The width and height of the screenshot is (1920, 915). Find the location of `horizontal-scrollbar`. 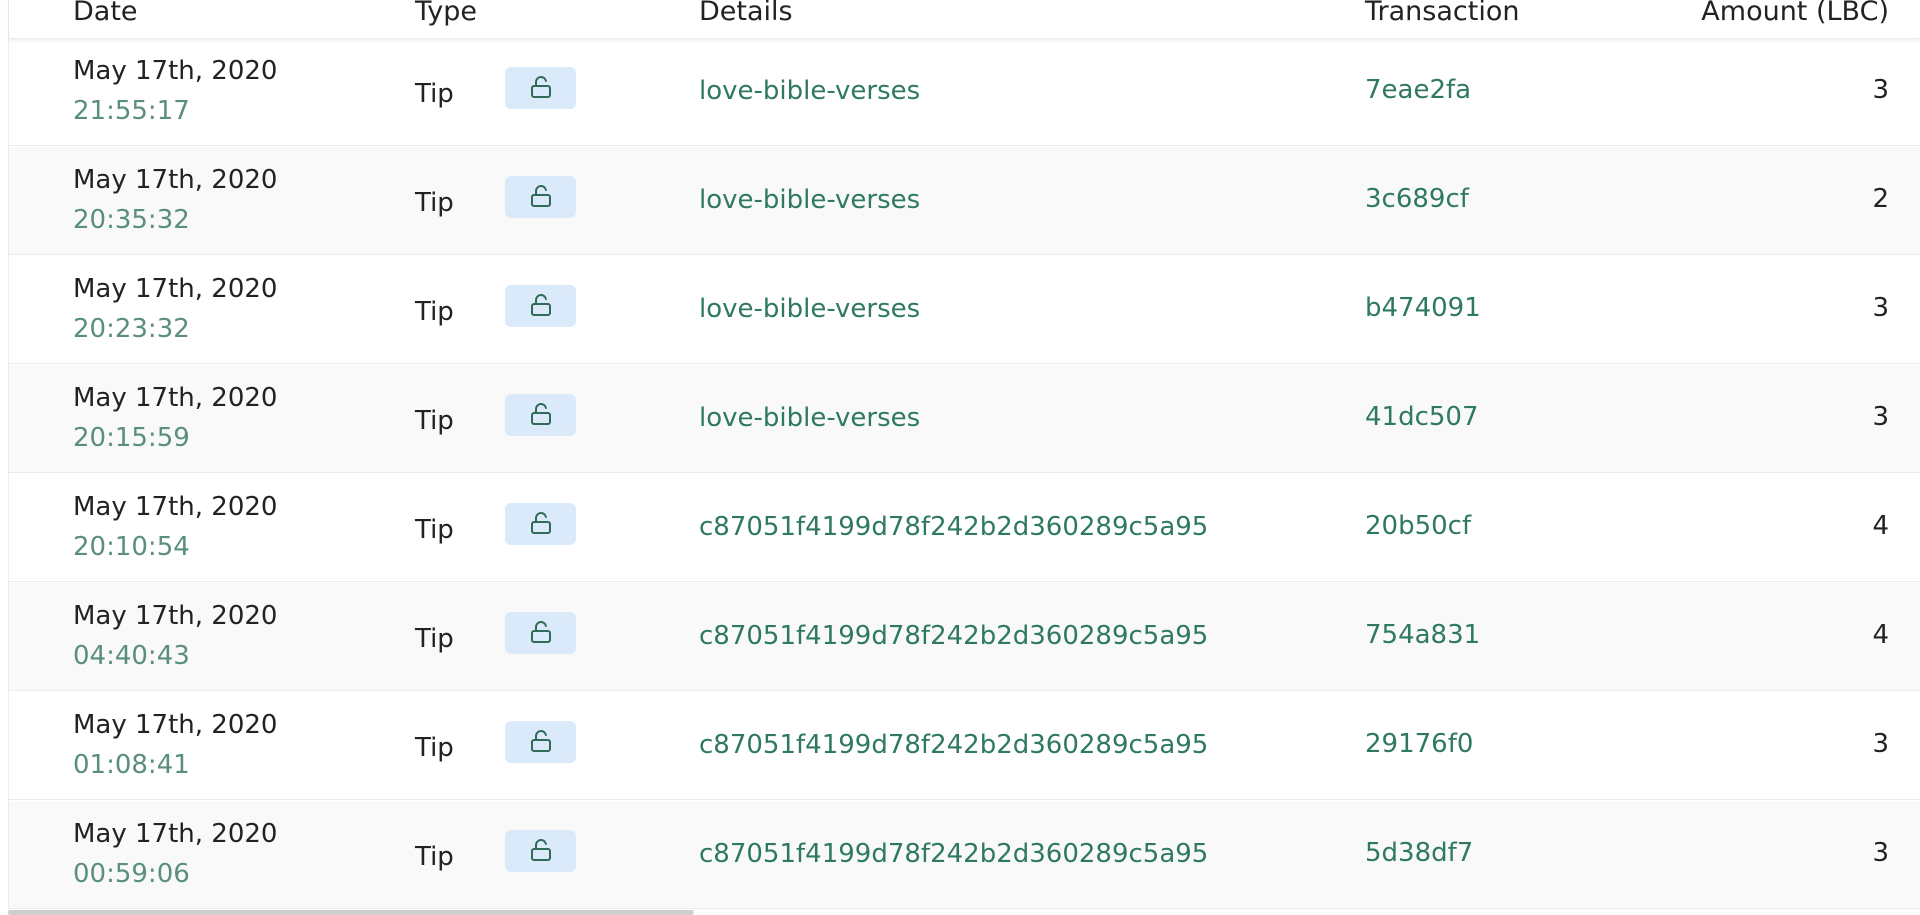

horizontal-scrollbar is located at coordinates (351, 912).